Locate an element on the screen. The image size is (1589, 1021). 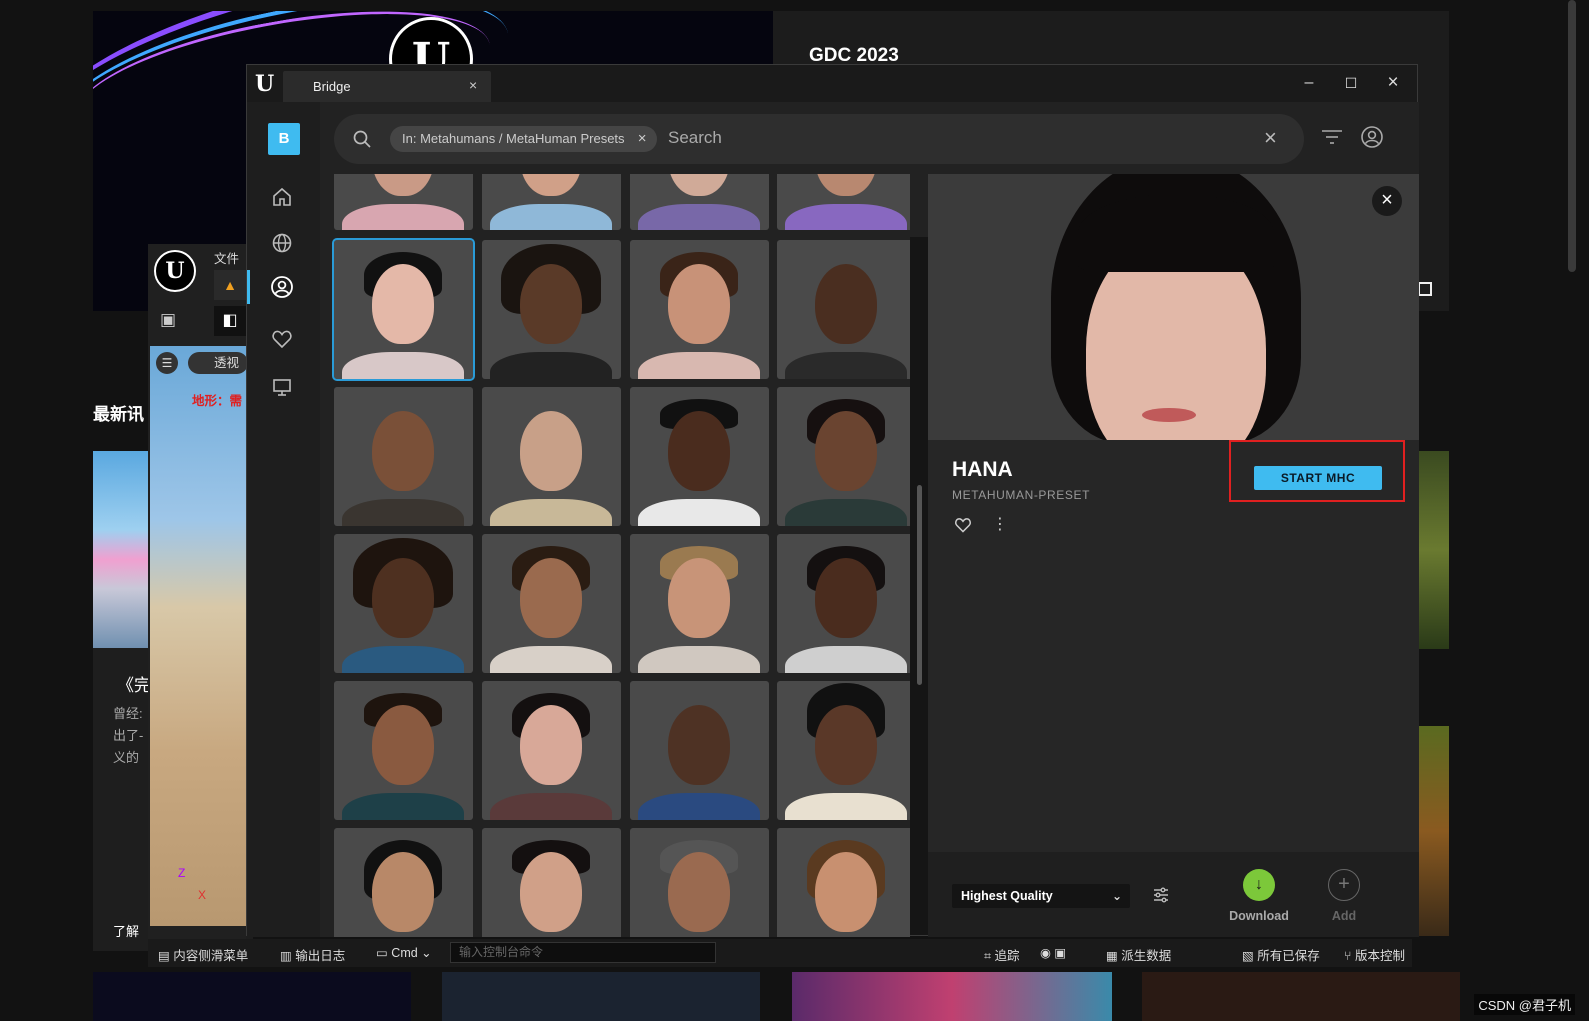
ue-viewport: ☰ 透视 地形：需 Z X is located at coordinates (199, 636).